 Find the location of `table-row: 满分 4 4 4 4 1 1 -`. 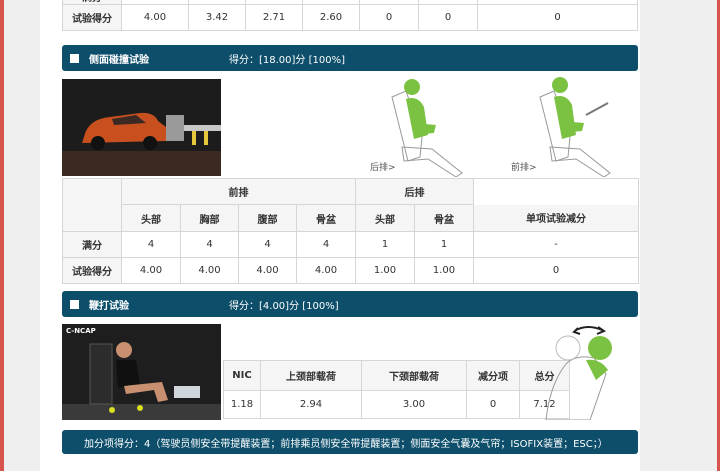

table-row: 满分 4 4 4 4 1 1 - is located at coordinates (350, 244).